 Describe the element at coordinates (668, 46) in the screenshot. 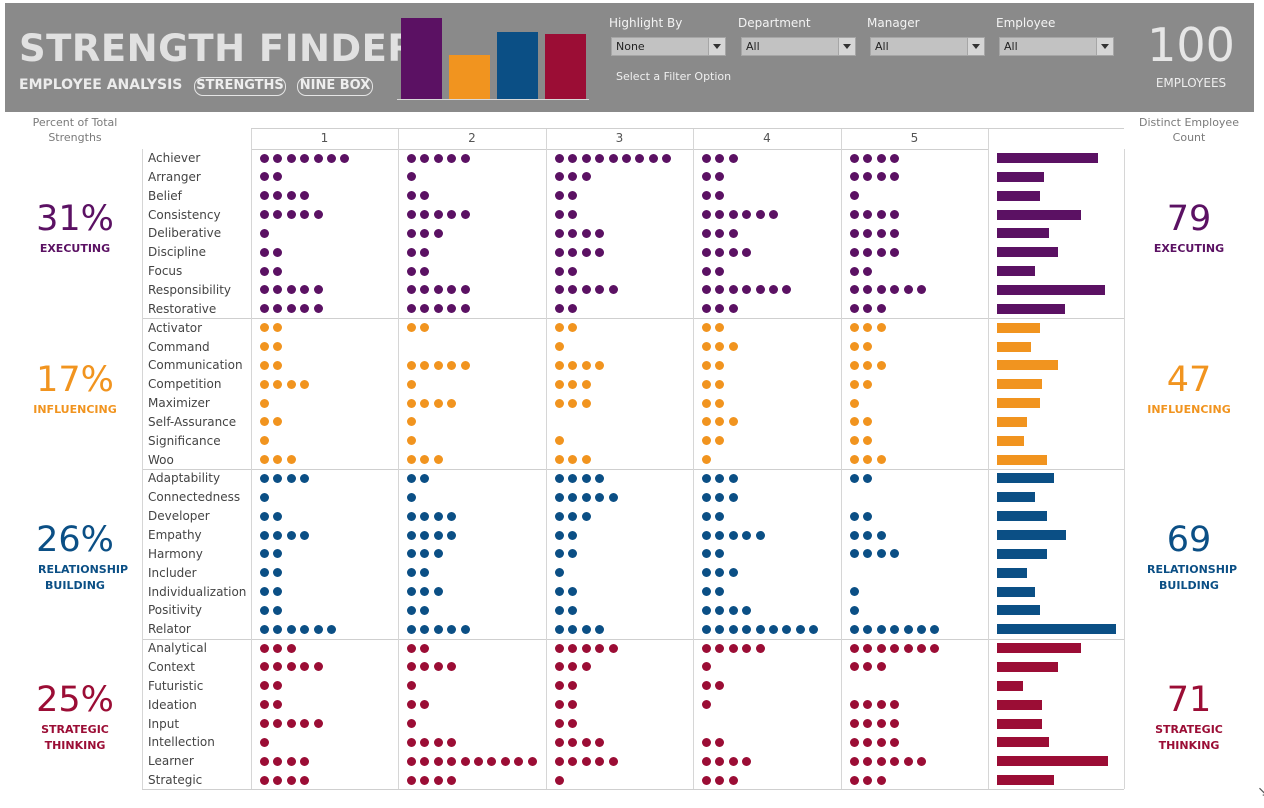

I see `highlight-by-select: None` at that location.